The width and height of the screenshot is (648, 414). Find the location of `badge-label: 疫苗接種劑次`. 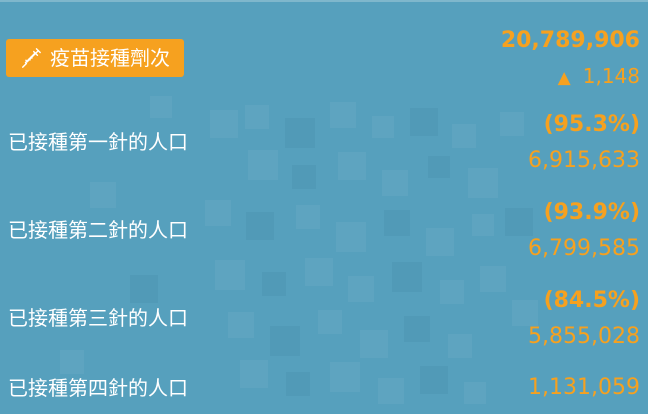

badge-label: 疫苗接種劑次 is located at coordinates (110, 58).